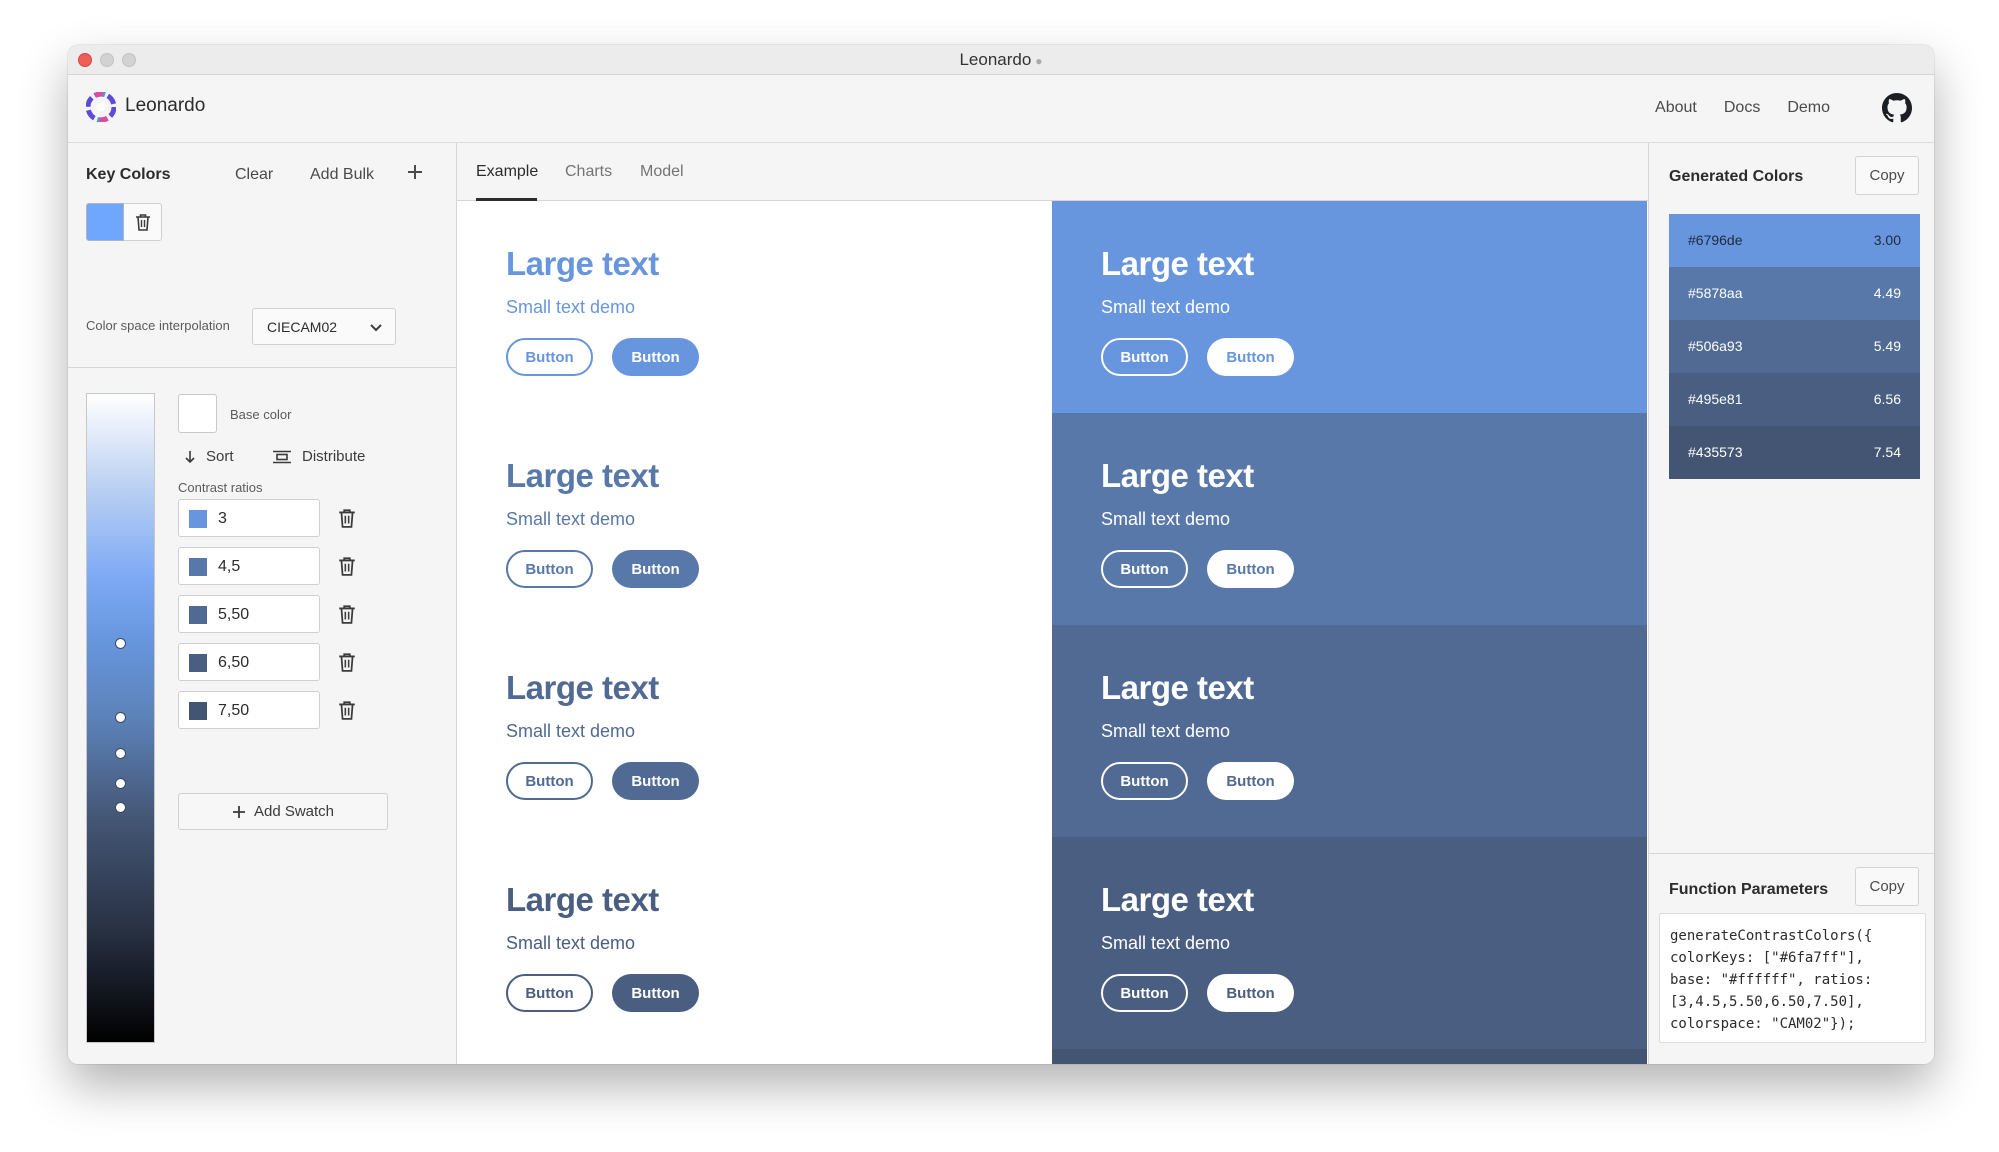  What do you see at coordinates (1887, 346) in the screenshot?
I see `contrast-ratio: 5.49` at bounding box center [1887, 346].